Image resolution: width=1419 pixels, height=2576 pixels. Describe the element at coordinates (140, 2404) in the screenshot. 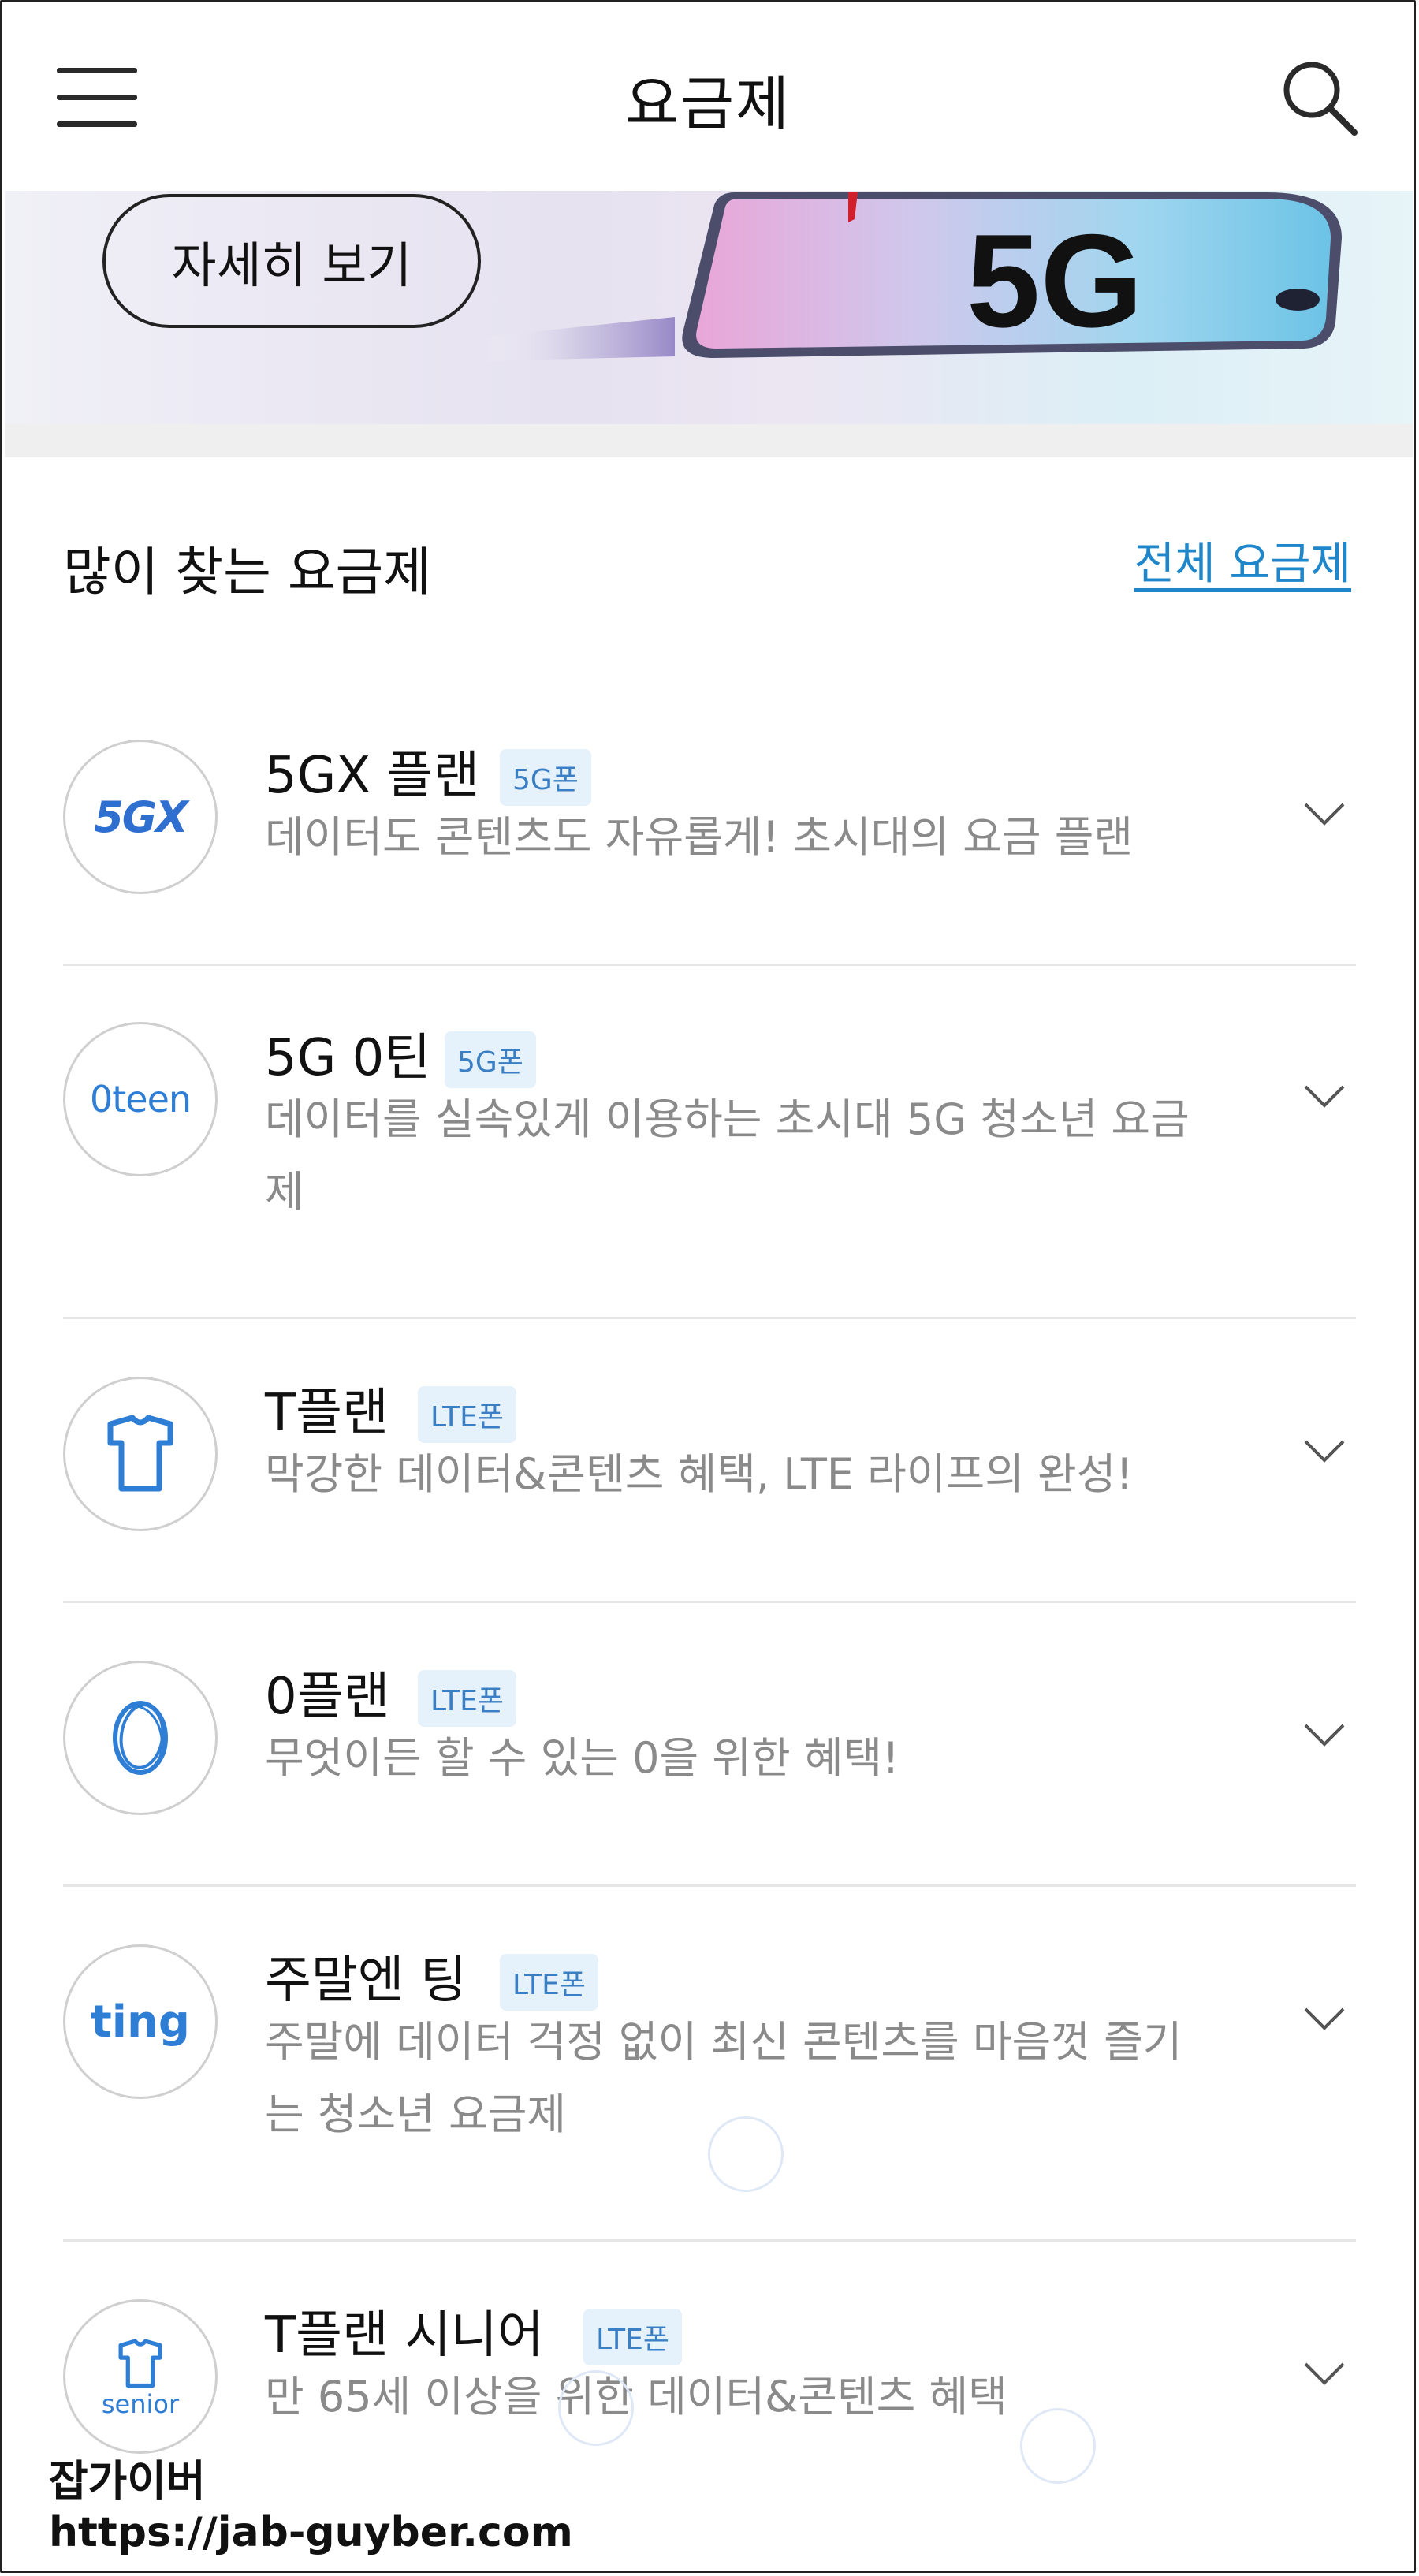

I see `logo-text: senior` at that location.